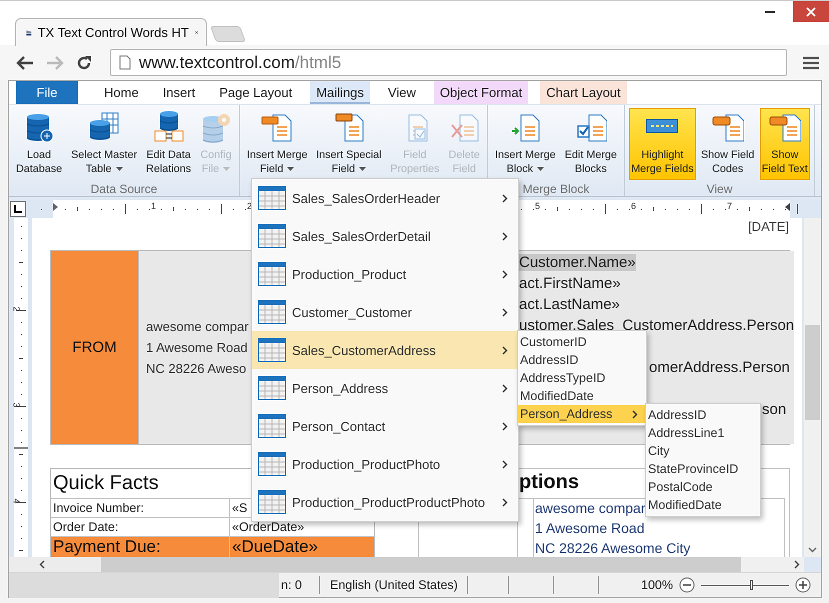 The image size is (829, 603). Describe the element at coordinates (687, 585) in the screenshot. I see `zoom-out-icon` at that location.